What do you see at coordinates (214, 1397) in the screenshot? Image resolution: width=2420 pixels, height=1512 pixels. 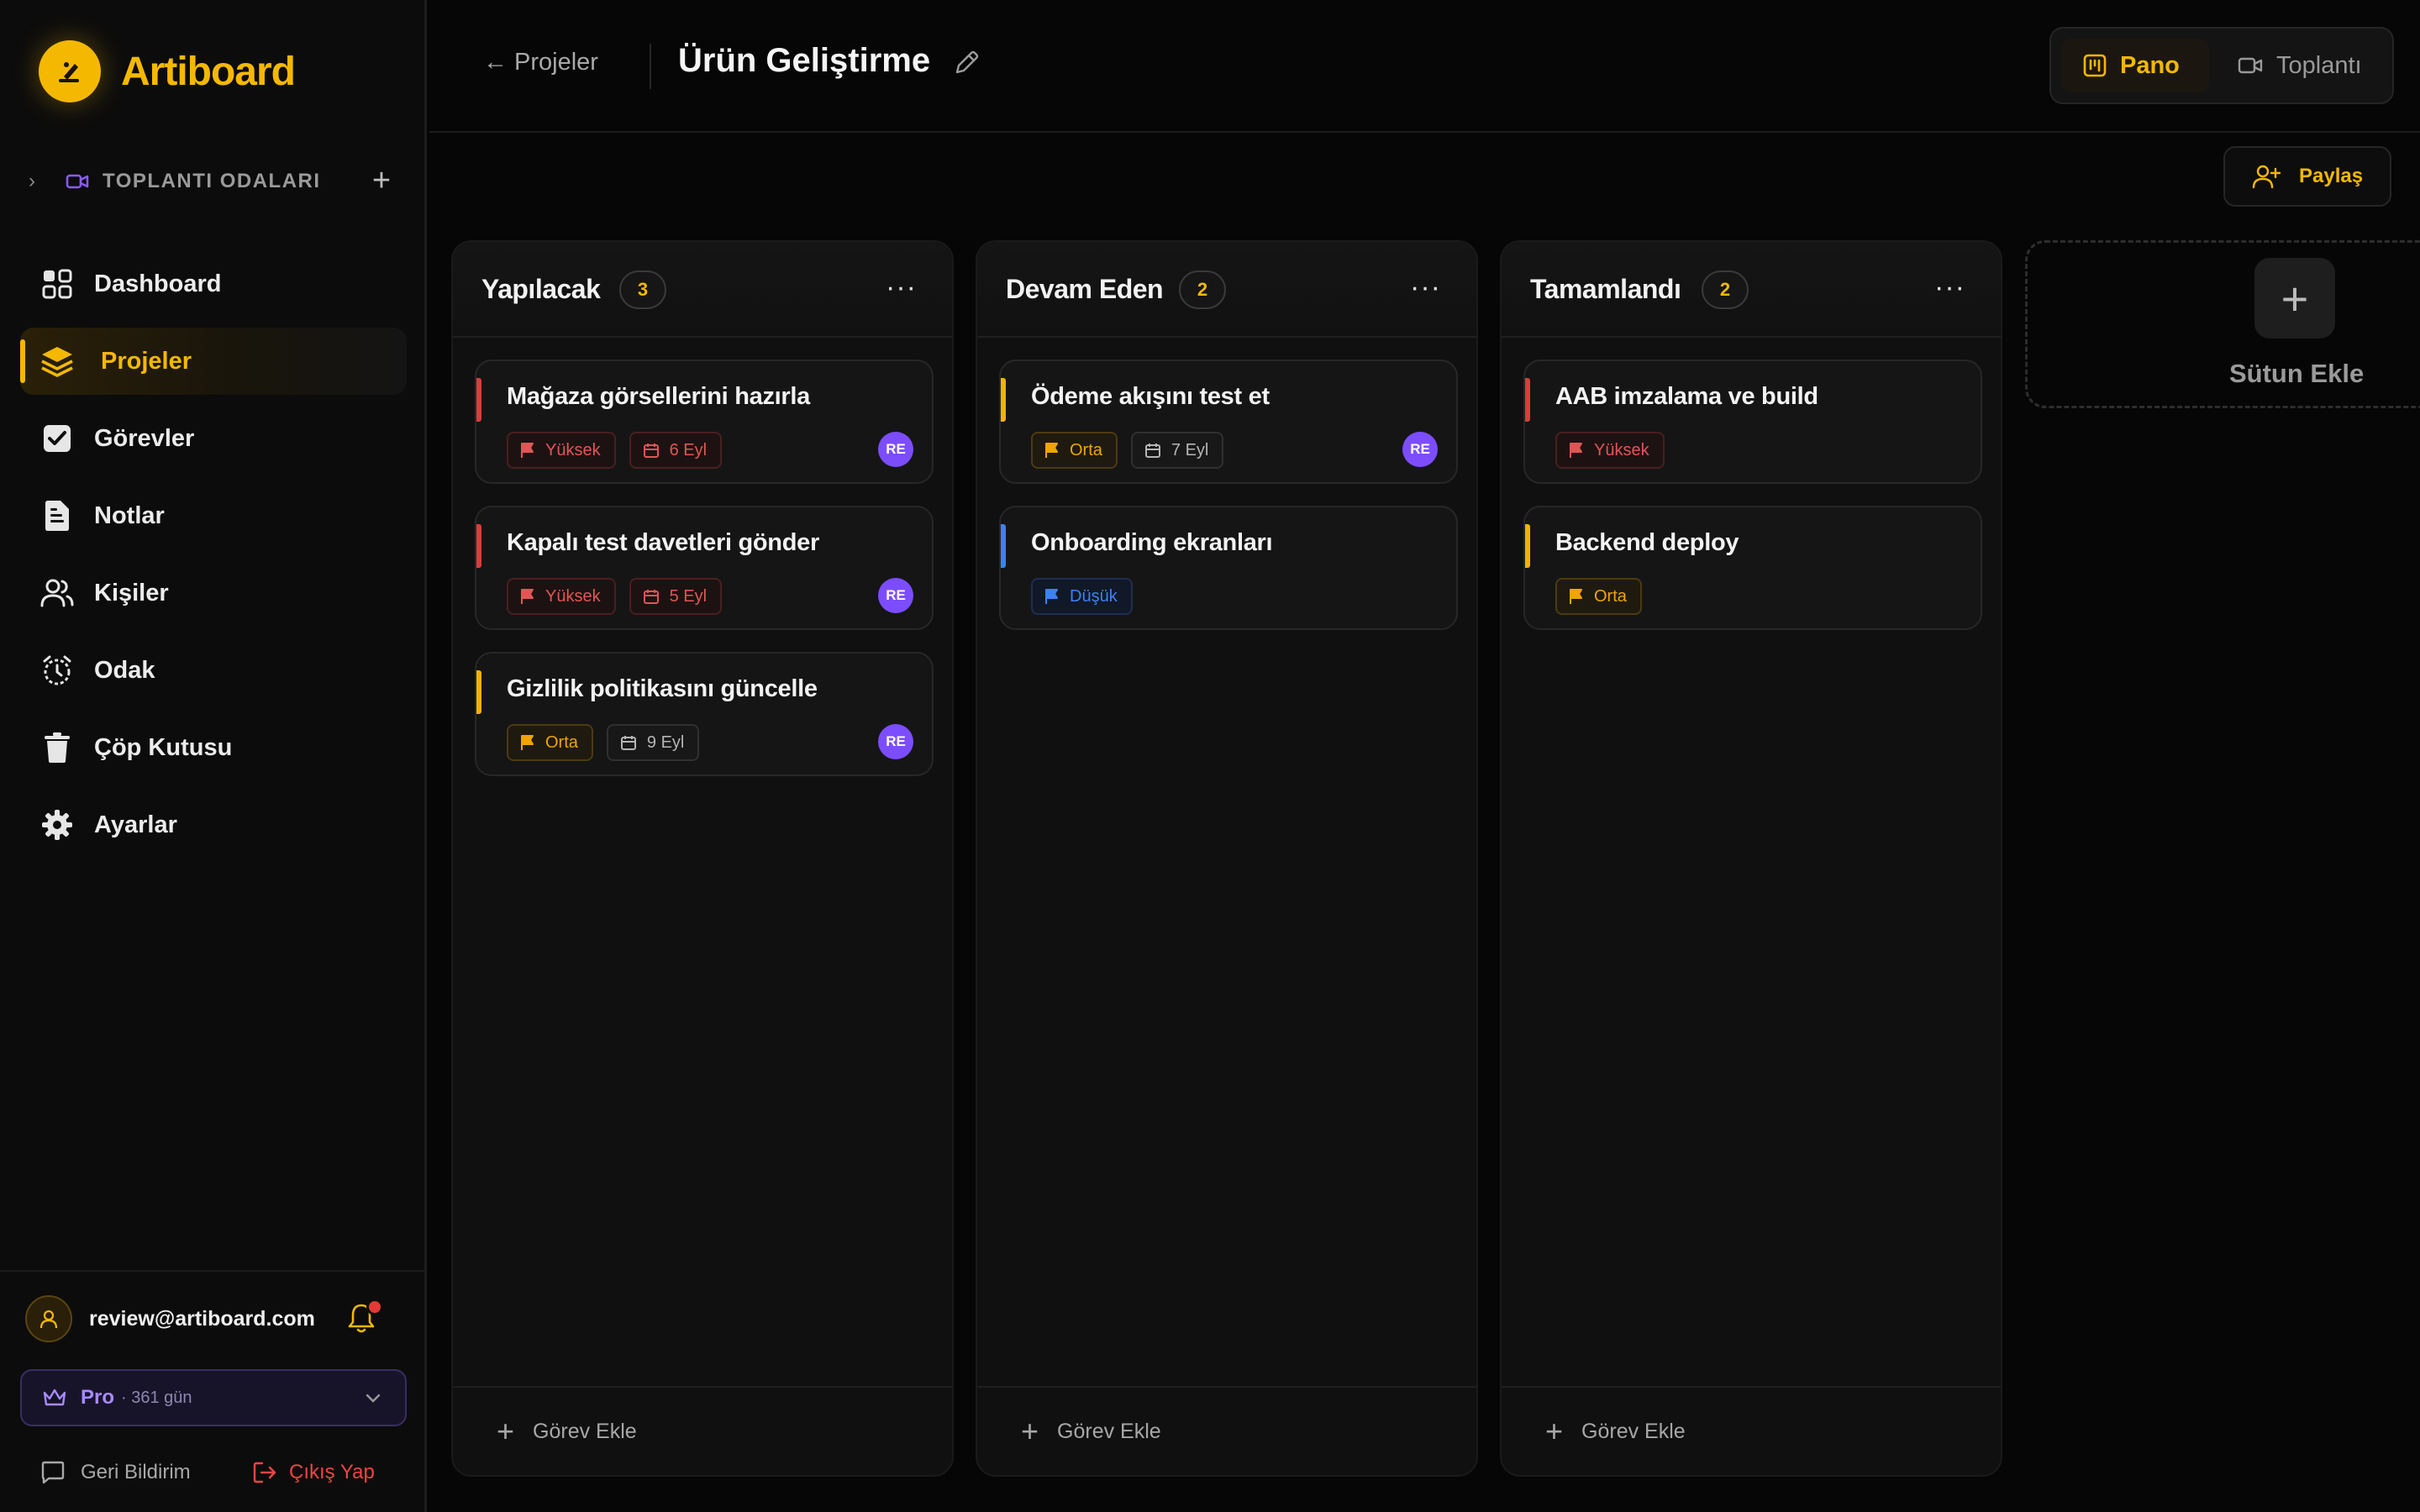 I see `plan-selector: Pro · 361 gün` at bounding box center [214, 1397].